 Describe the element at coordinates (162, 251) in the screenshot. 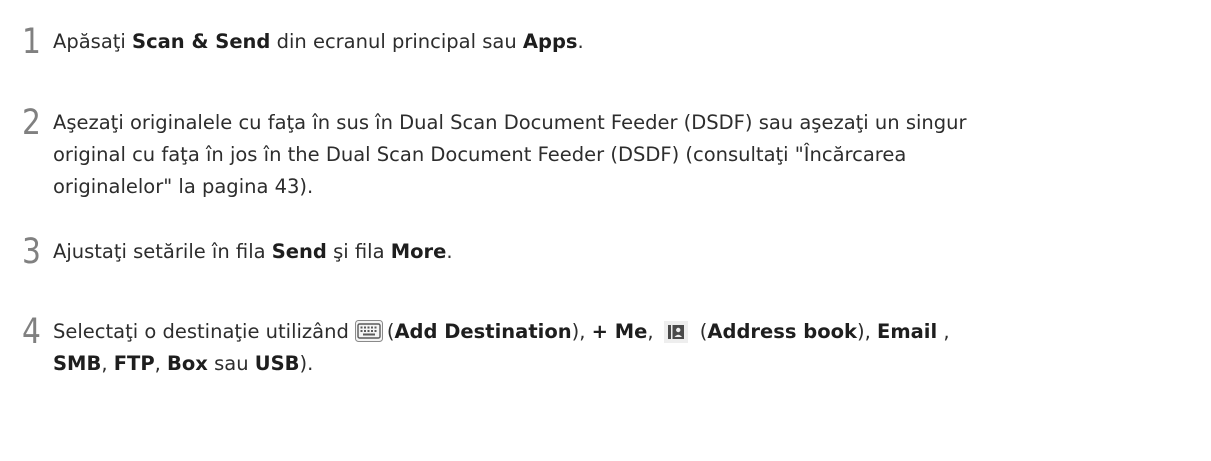

I see `text-run: Ajustaţi setările în fila` at that location.